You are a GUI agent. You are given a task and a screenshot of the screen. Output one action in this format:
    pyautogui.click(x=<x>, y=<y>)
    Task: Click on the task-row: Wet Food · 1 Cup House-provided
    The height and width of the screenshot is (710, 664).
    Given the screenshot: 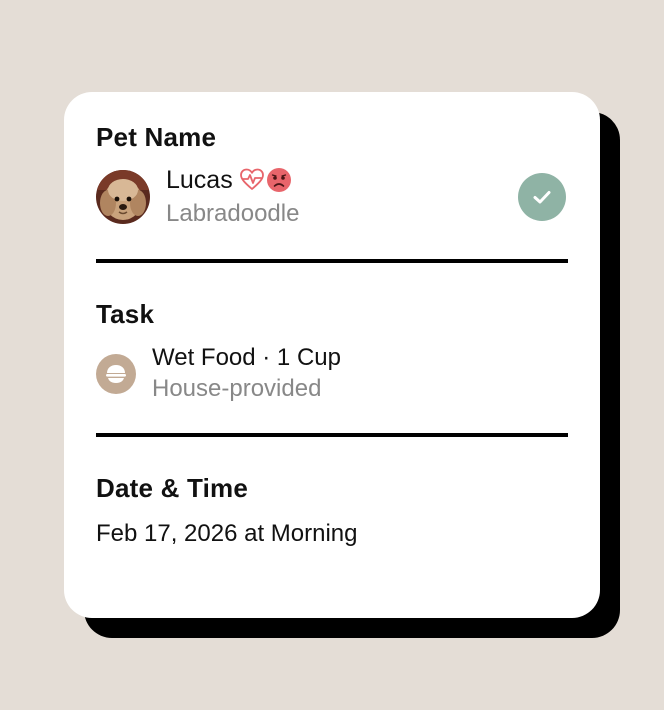 What is the action you would take?
    pyautogui.click(x=332, y=374)
    